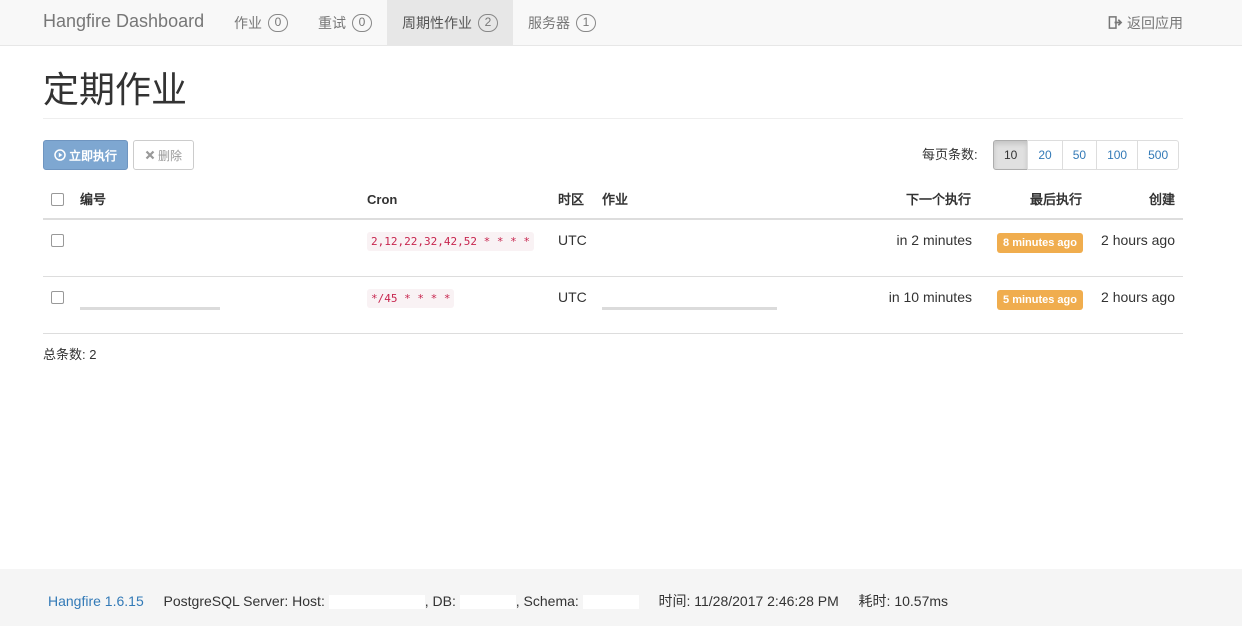  Describe the element at coordinates (1079, 155) in the screenshot. I see `page-size-option: 50` at that location.